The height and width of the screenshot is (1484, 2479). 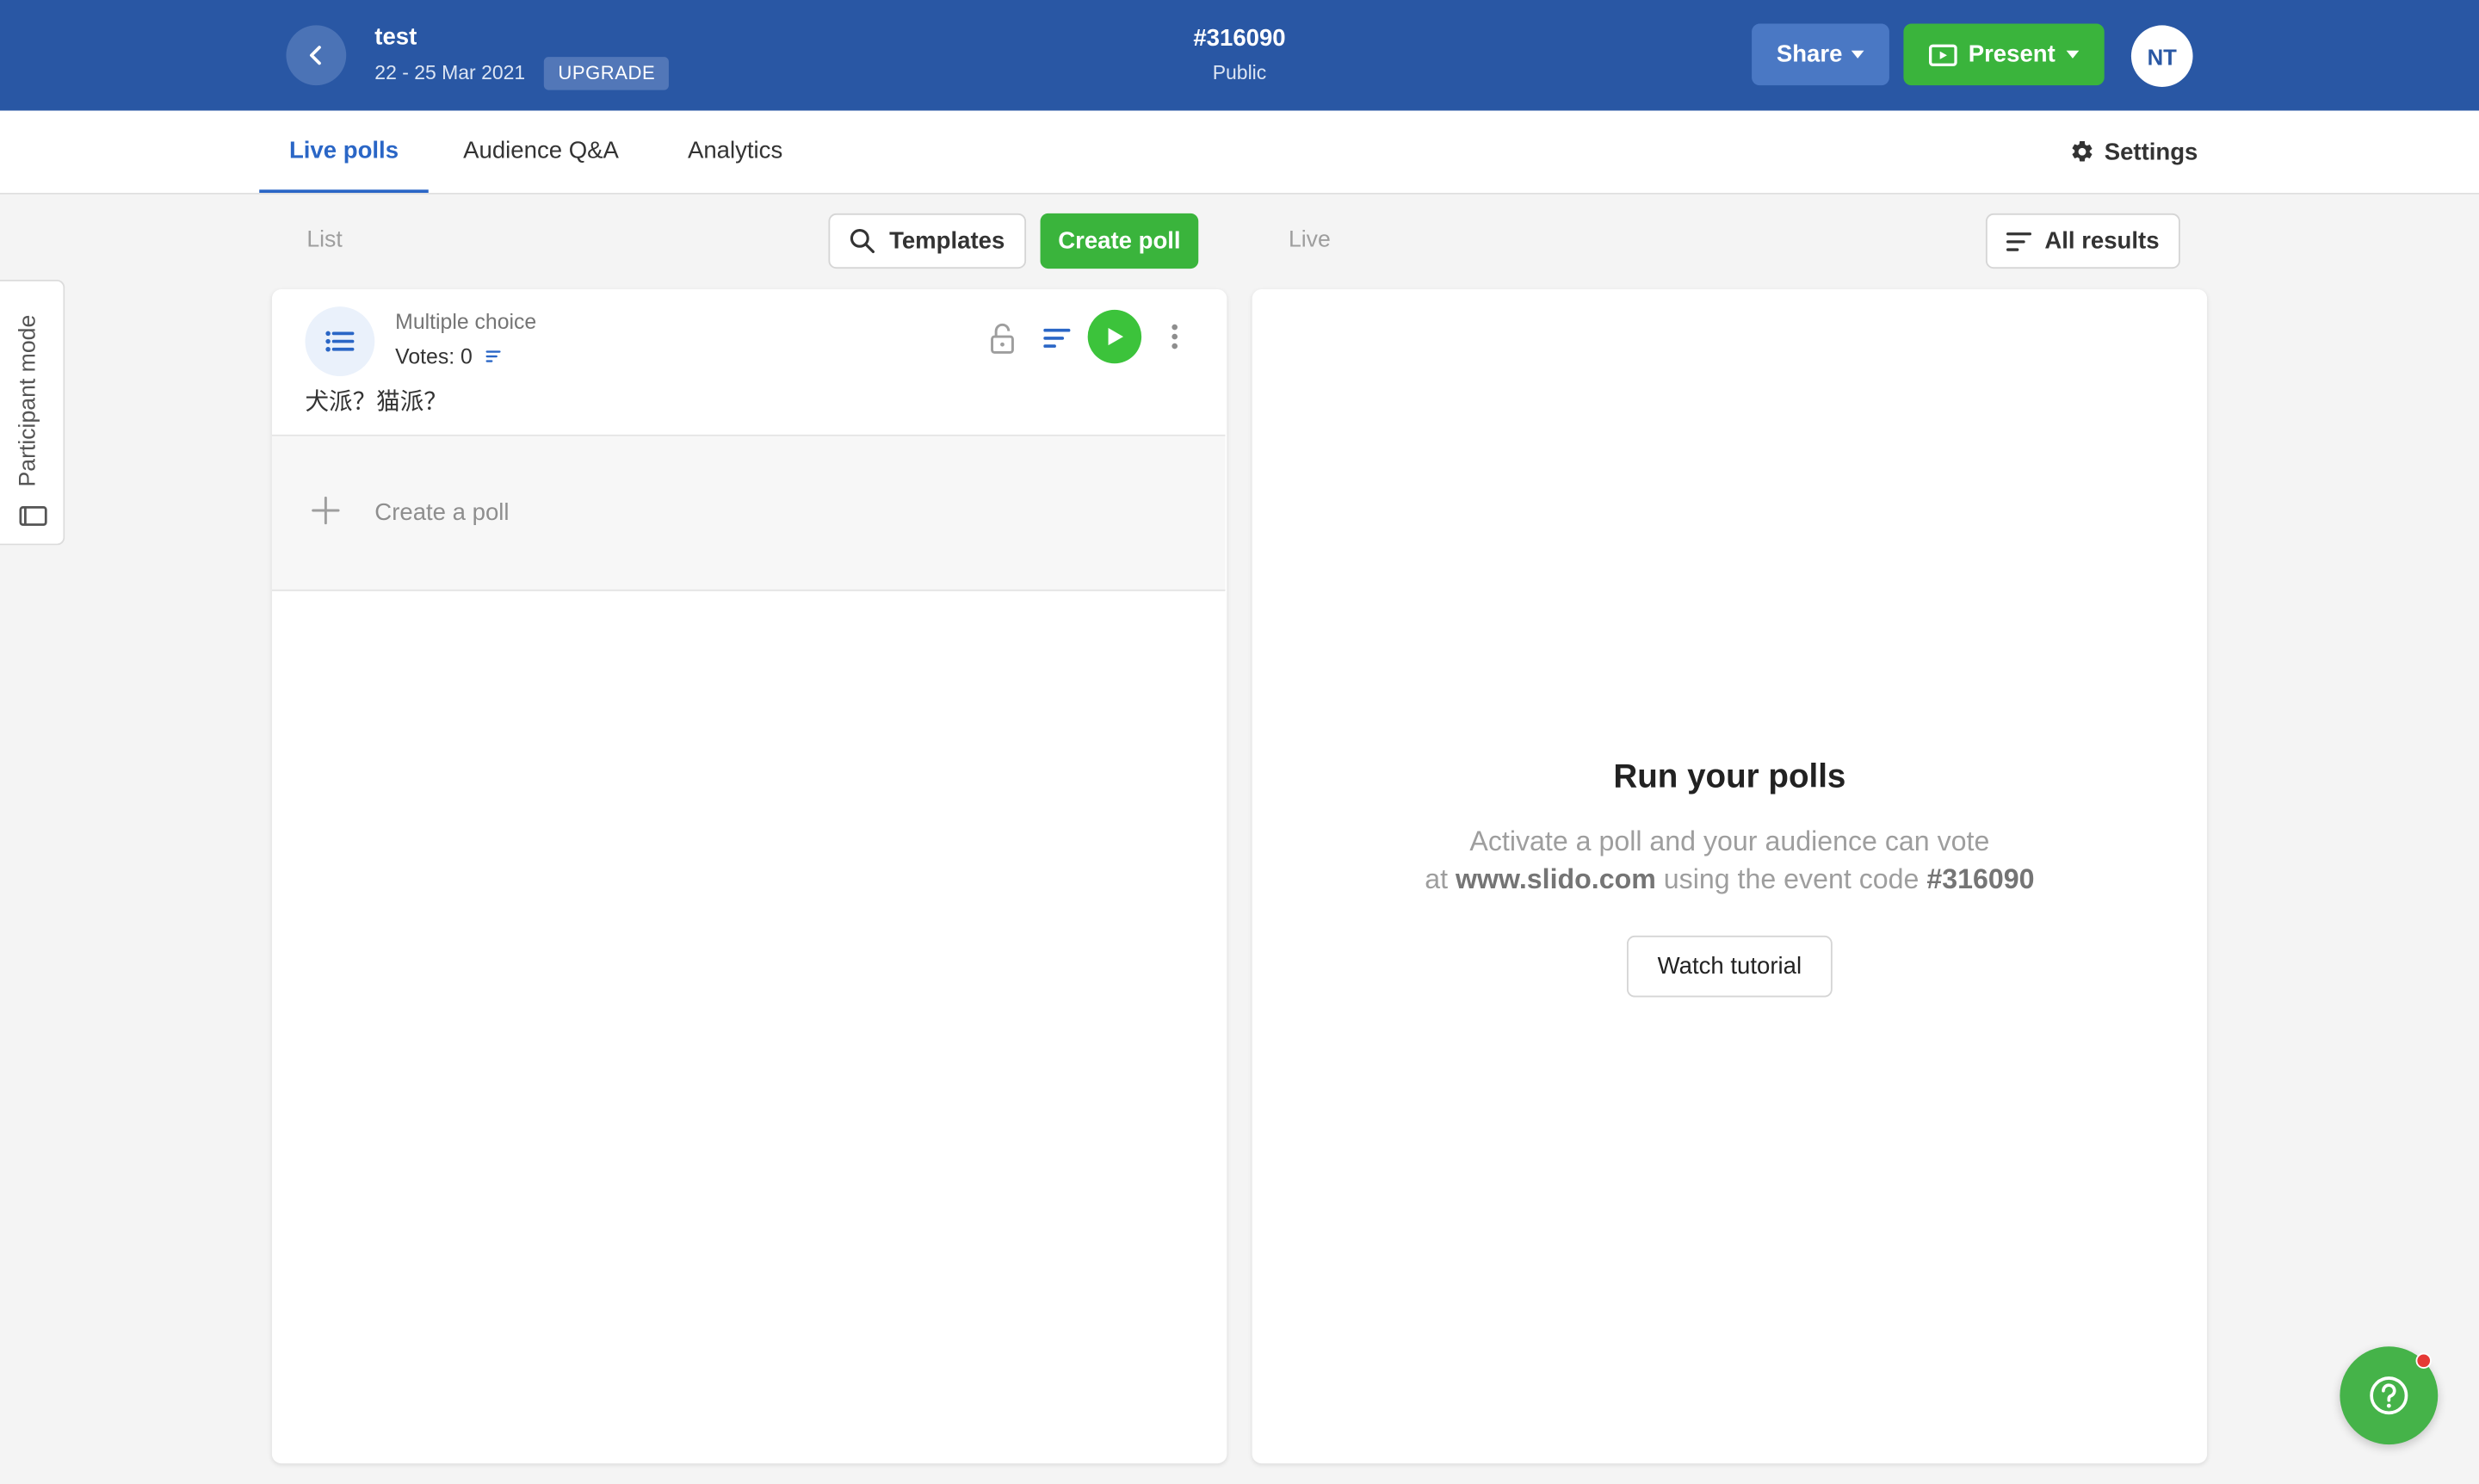 I want to click on all-results-label: All results, so click(x=2102, y=241).